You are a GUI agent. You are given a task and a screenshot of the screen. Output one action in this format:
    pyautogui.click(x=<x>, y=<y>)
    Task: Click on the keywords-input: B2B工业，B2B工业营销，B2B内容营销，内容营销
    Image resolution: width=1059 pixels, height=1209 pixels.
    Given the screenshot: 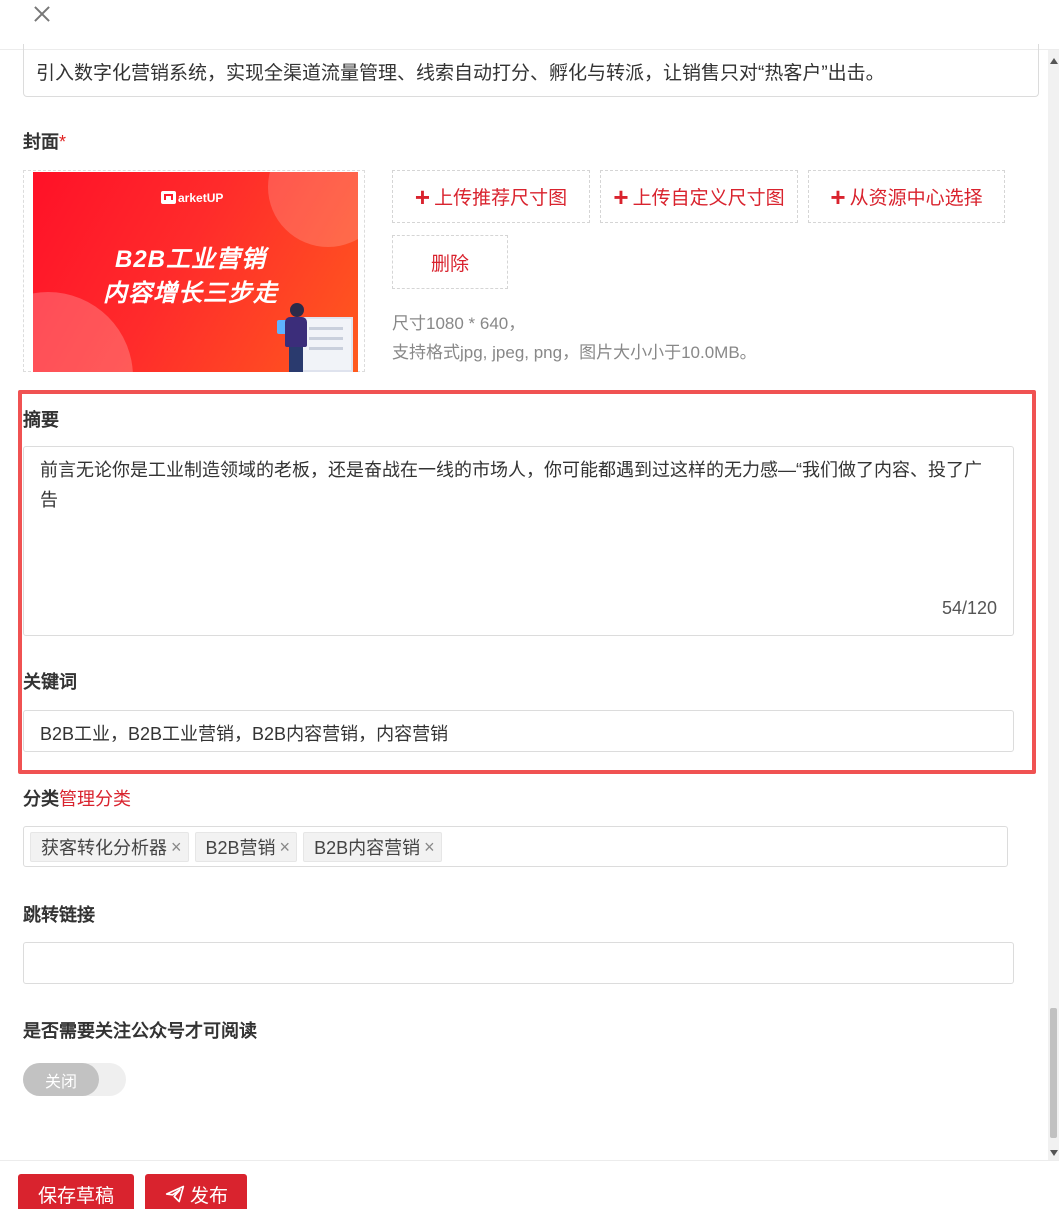 What is the action you would take?
    pyautogui.click(x=518, y=731)
    